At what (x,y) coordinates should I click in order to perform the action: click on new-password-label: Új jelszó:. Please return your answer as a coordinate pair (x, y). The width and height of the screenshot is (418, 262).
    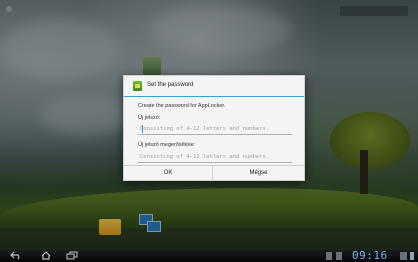
    Looking at the image, I should click on (149, 118).